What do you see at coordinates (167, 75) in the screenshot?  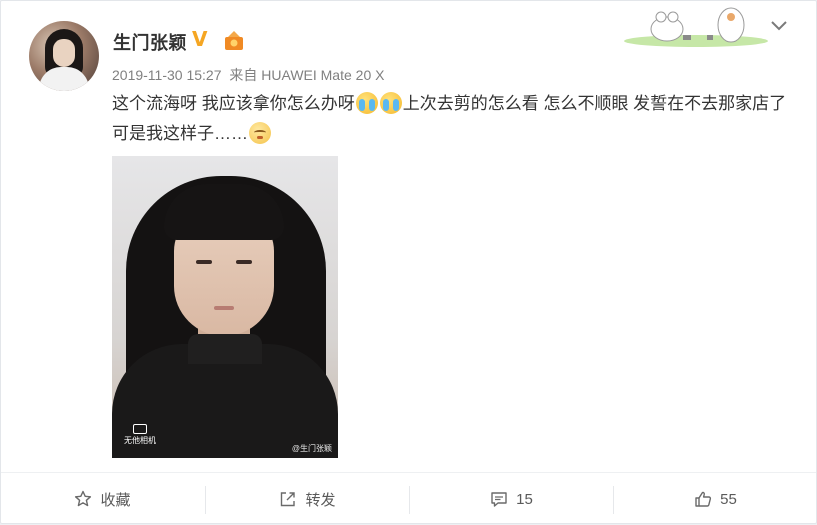 I see `post-timestamp: 2019-11-30 15:27` at bounding box center [167, 75].